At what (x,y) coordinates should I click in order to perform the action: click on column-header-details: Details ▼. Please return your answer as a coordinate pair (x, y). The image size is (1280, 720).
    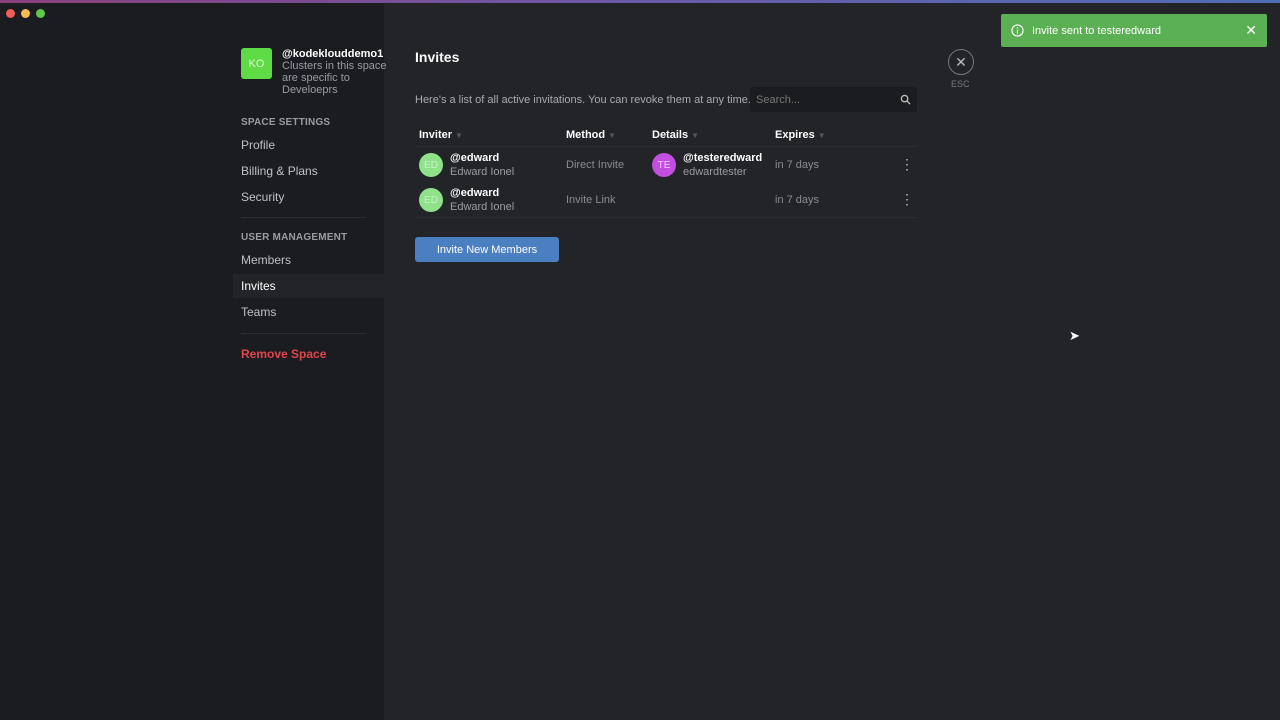
    Looking at the image, I should click on (675, 135).